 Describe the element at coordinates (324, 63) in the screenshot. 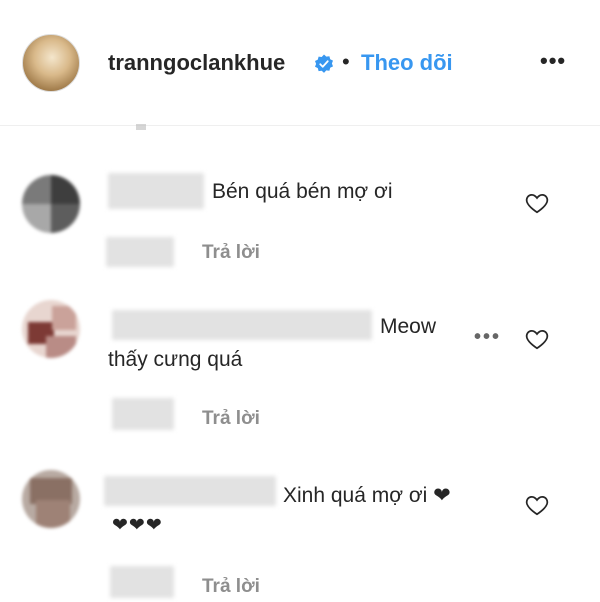

I see `verified-badge-icon` at that location.